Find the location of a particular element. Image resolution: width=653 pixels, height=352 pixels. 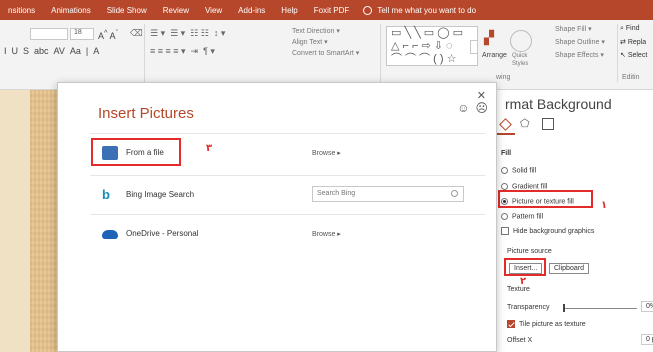

slide-thumbnail-strip is located at coordinates (15, 221).